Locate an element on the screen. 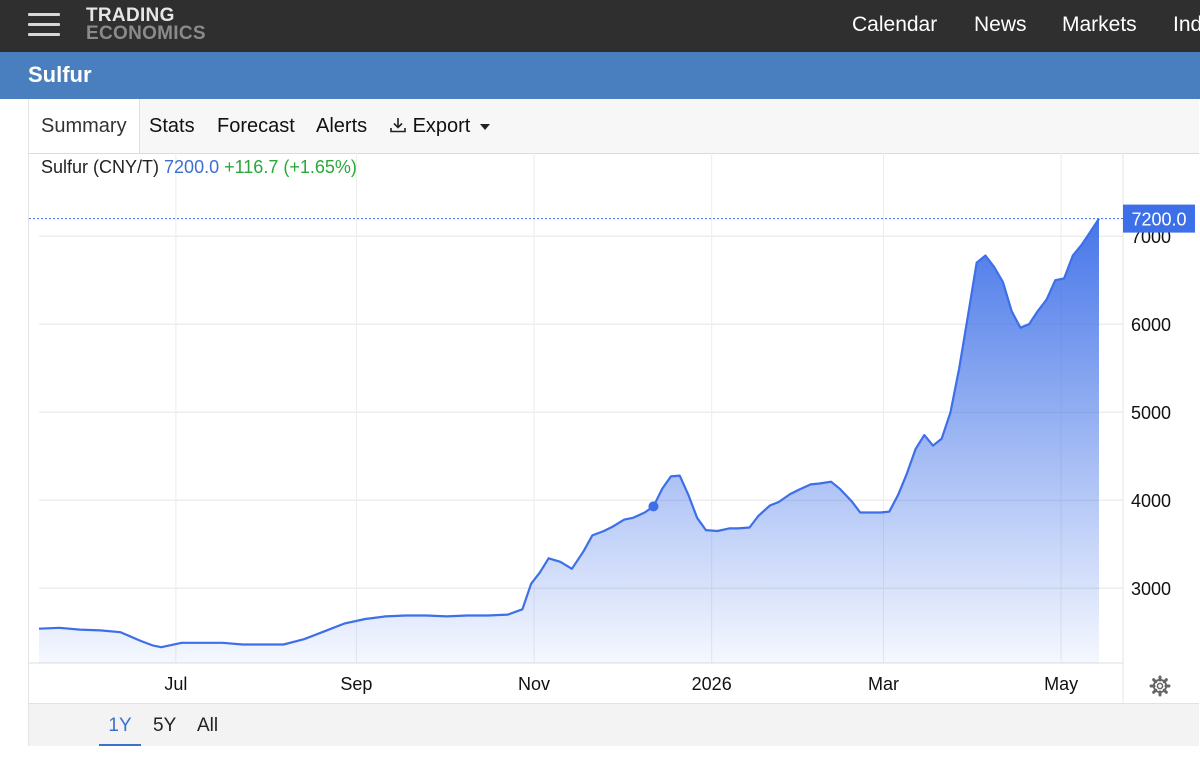  page-title: Sulfur is located at coordinates (60, 74).